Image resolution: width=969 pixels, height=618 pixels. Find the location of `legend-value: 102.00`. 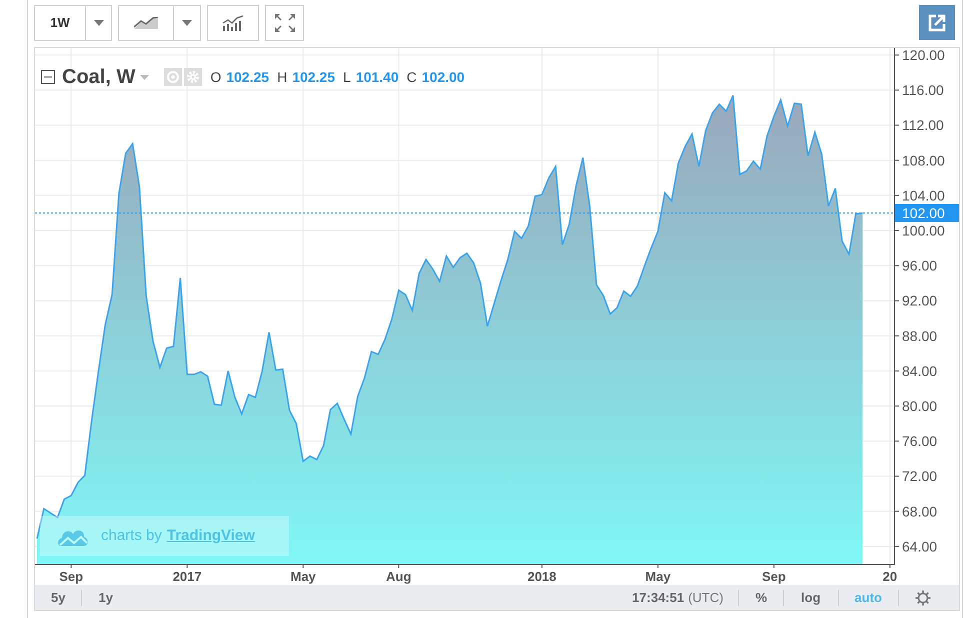

legend-value: 102.00 is located at coordinates (443, 77).